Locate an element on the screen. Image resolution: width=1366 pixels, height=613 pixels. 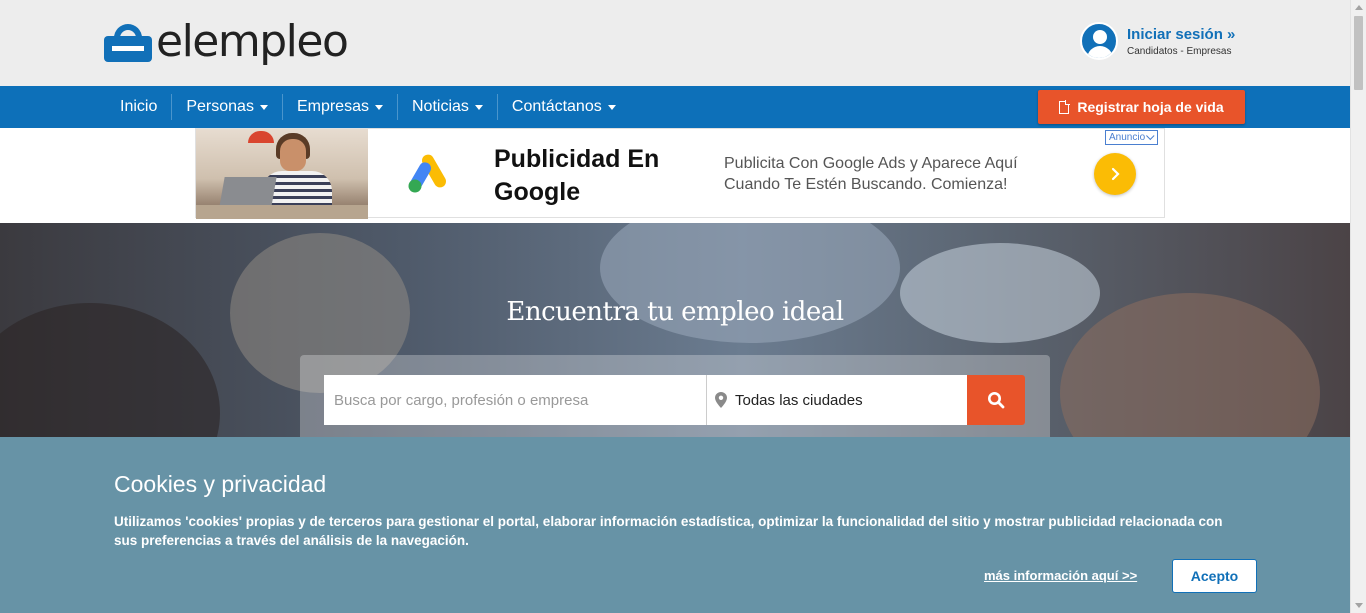
nav-item-noticias: Noticias is located at coordinates (448, 107).